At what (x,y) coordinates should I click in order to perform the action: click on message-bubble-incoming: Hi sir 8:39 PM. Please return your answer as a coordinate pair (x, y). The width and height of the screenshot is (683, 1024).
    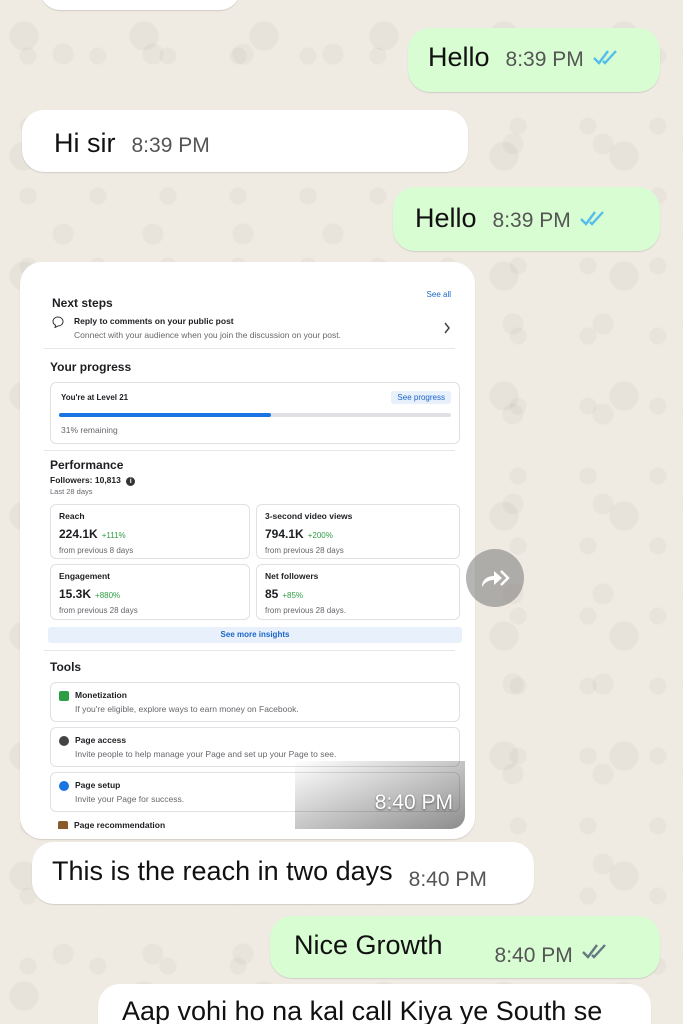
    Looking at the image, I should click on (245, 141).